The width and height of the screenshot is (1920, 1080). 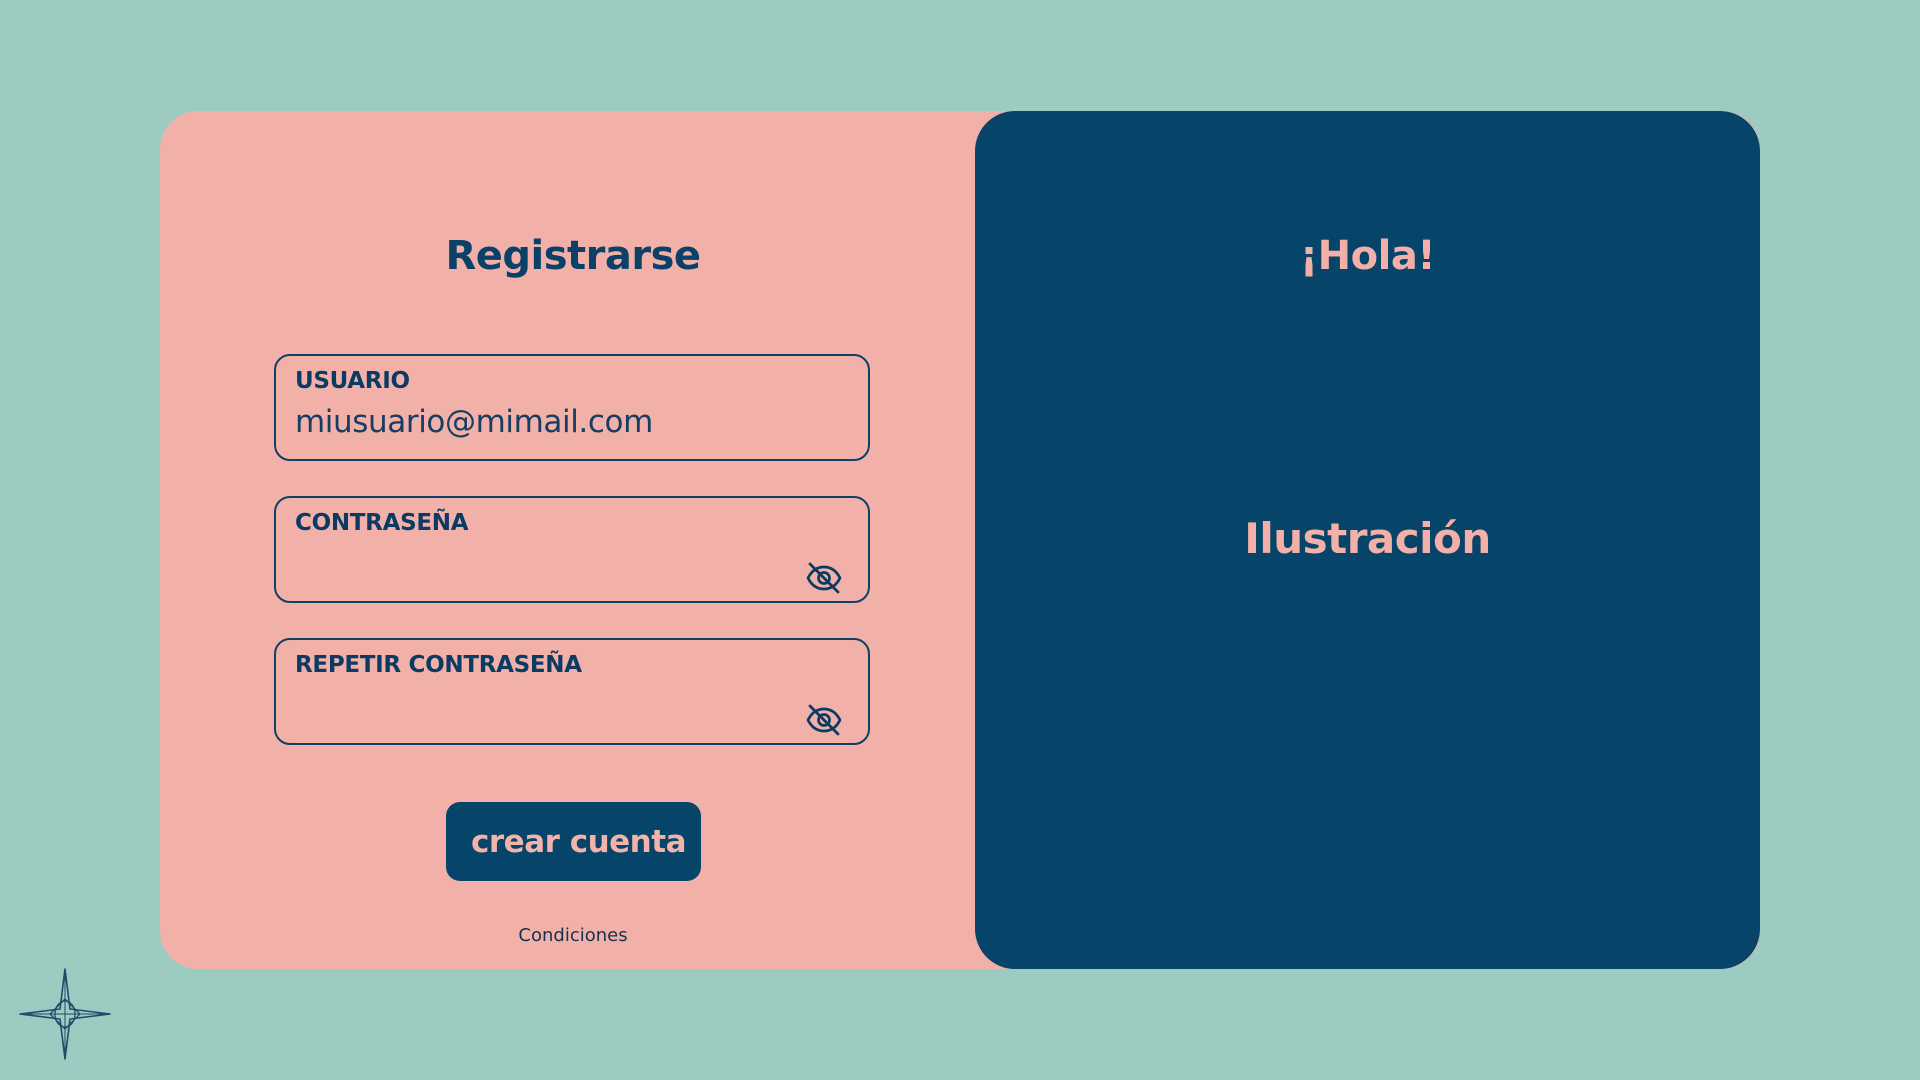 I want to click on password-field: CONTRASEÑA, so click(x=572, y=549).